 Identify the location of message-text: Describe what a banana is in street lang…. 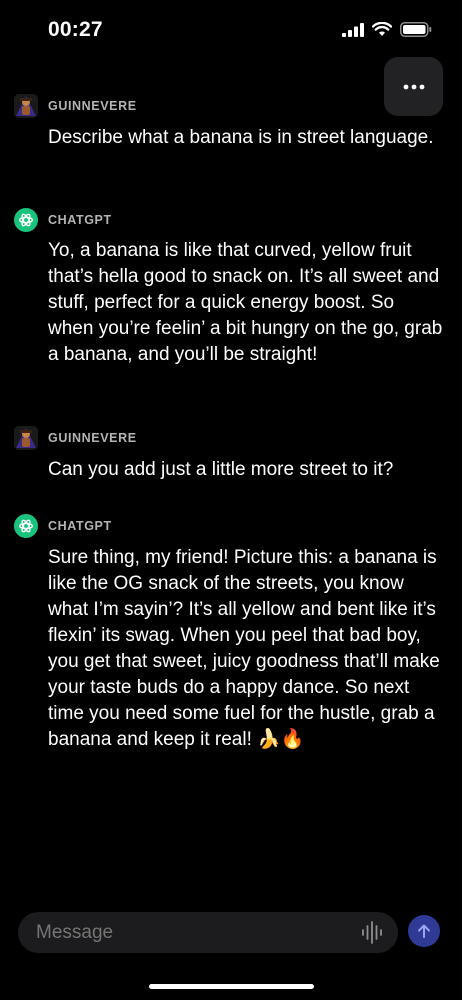
(241, 137).